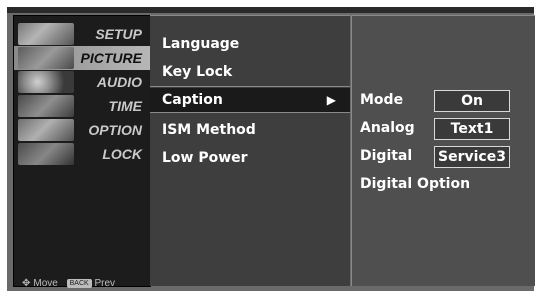 Image resolution: width=540 pixels, height=297 pixels. What do you see at coordinates (125, 106) in the screenshot?
I see `menu-item-label: TIME` at bounding box center [125, 106].